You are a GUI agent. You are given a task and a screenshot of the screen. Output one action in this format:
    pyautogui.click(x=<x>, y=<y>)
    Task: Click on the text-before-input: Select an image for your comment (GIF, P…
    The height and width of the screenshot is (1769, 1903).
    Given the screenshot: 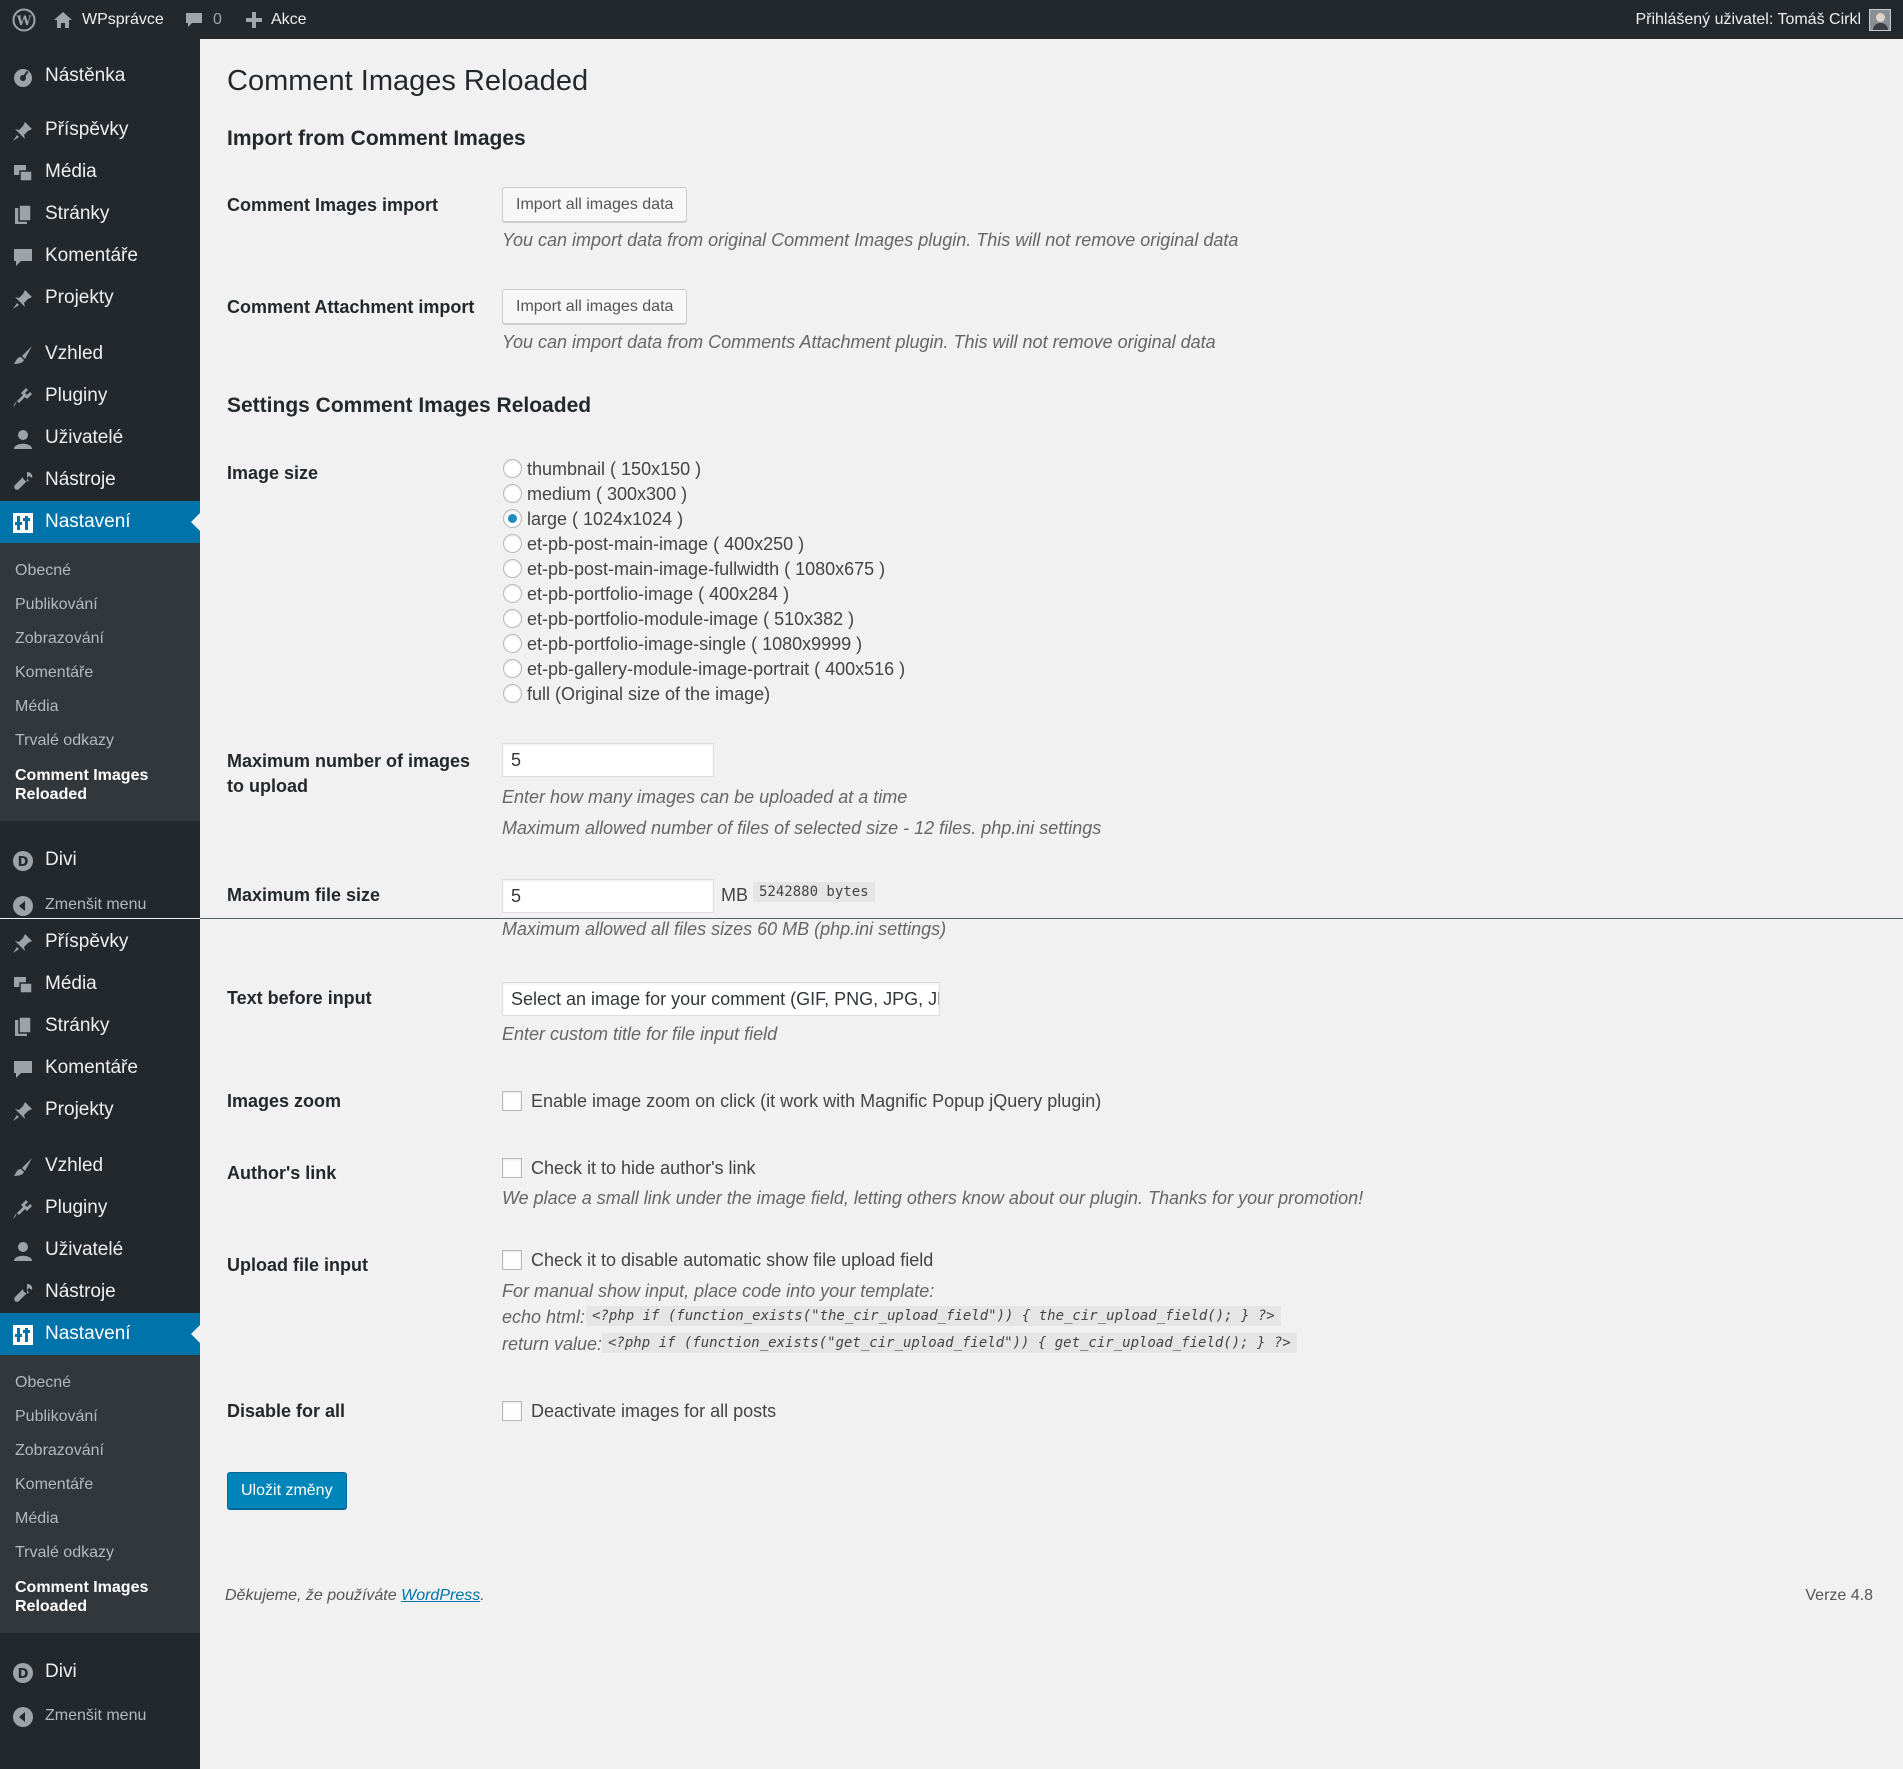 What is the action you would take?
    pyautogui.click(x=721, y=999)
    